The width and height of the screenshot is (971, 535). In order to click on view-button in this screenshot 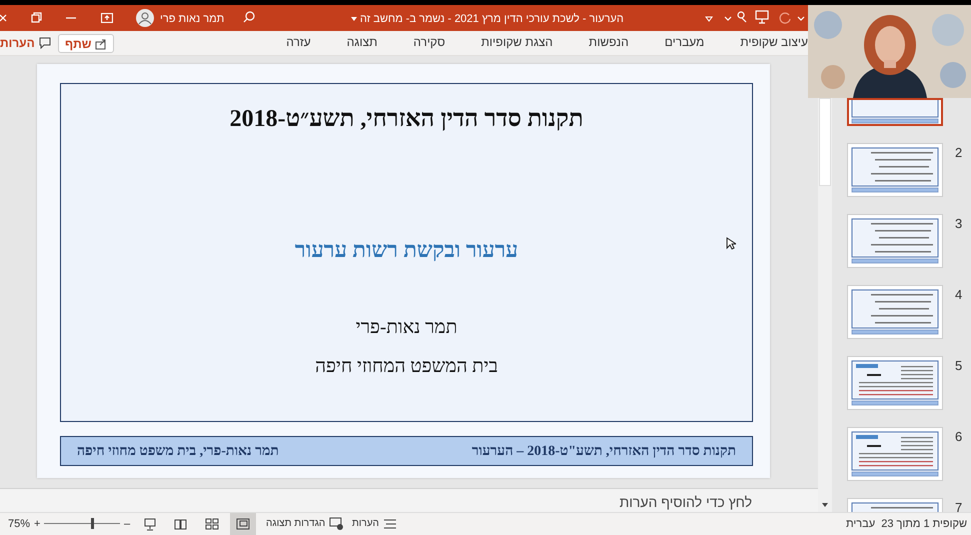, I will do `click(243, 524)`.